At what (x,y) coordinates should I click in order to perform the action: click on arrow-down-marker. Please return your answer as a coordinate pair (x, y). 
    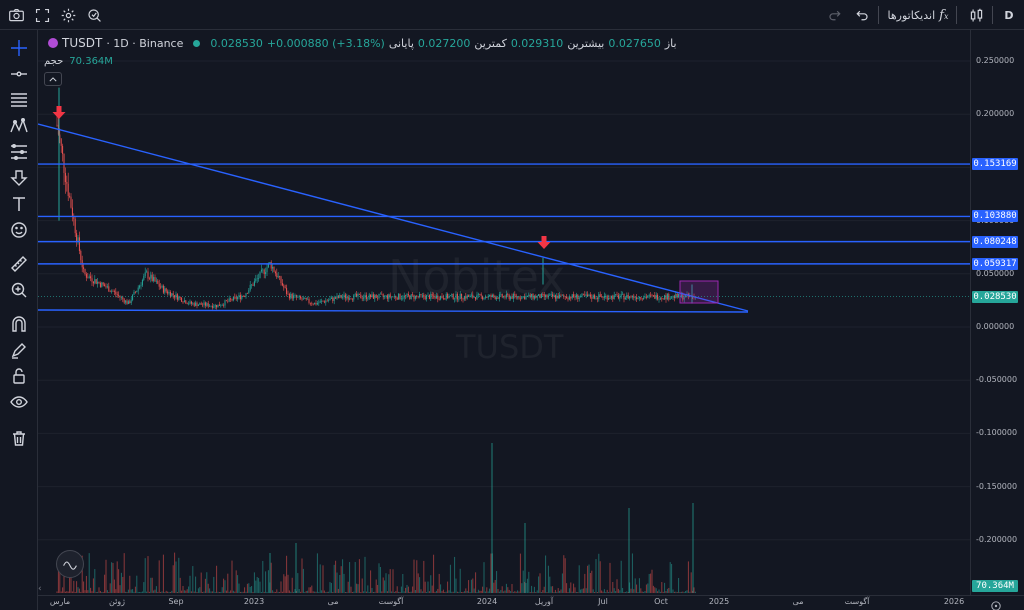
    Looking at the image, I should click on (544, 242).